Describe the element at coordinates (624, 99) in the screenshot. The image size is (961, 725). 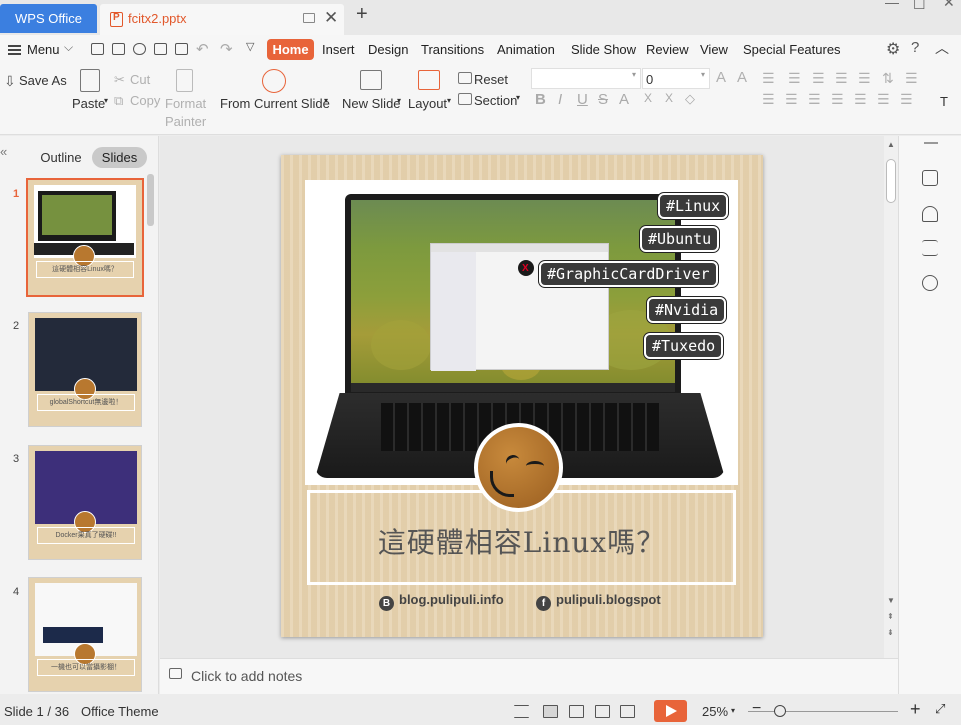
I see `font-color-icon: A` at that location.